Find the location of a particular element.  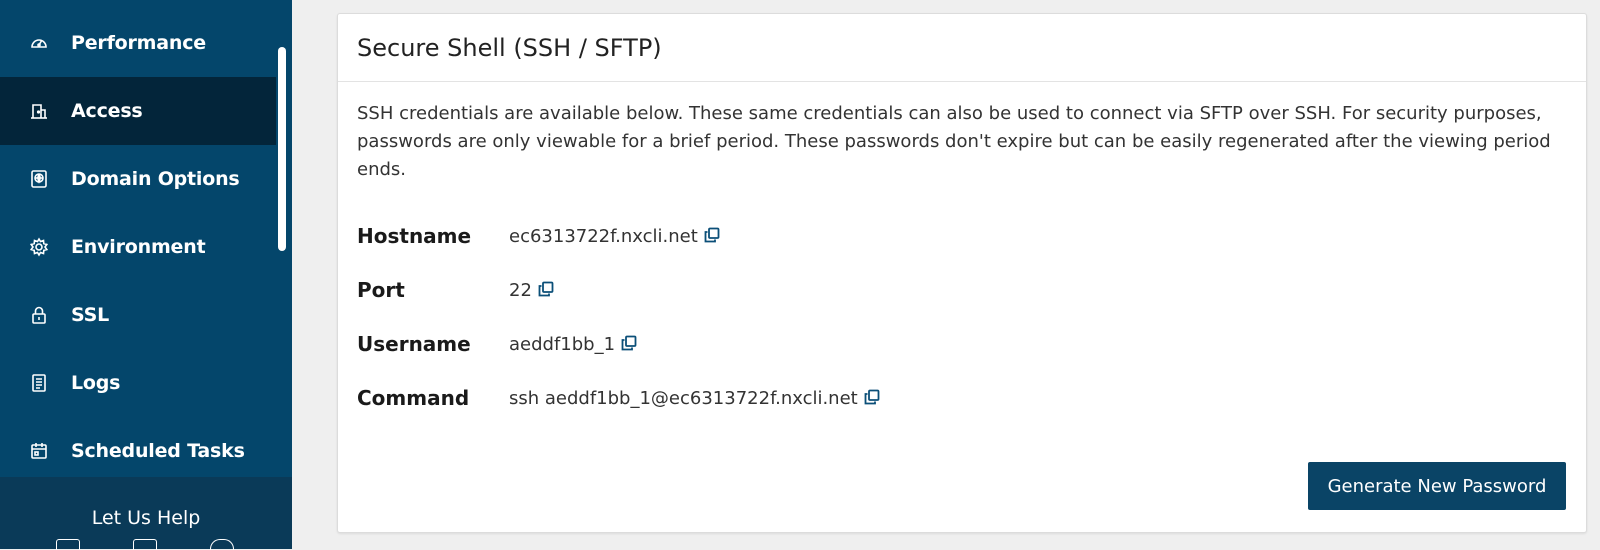

help-label: Let Us Help is located at coordinates (146, 518).